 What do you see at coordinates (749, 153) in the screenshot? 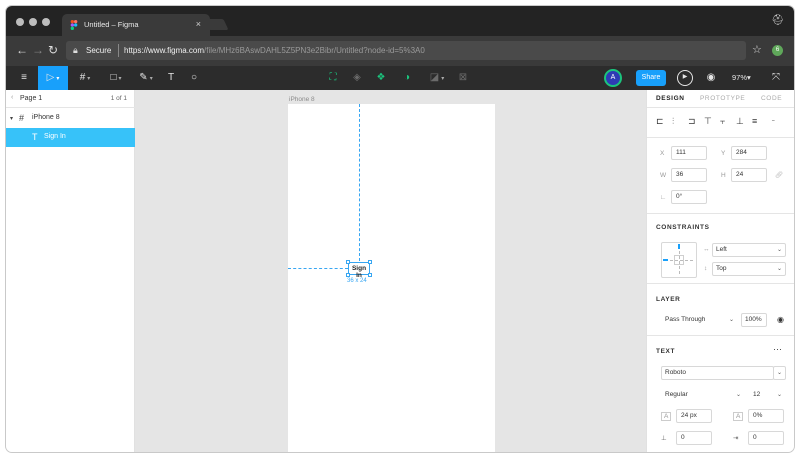
I see `y-input: 284` at bounding box center [749, 153].